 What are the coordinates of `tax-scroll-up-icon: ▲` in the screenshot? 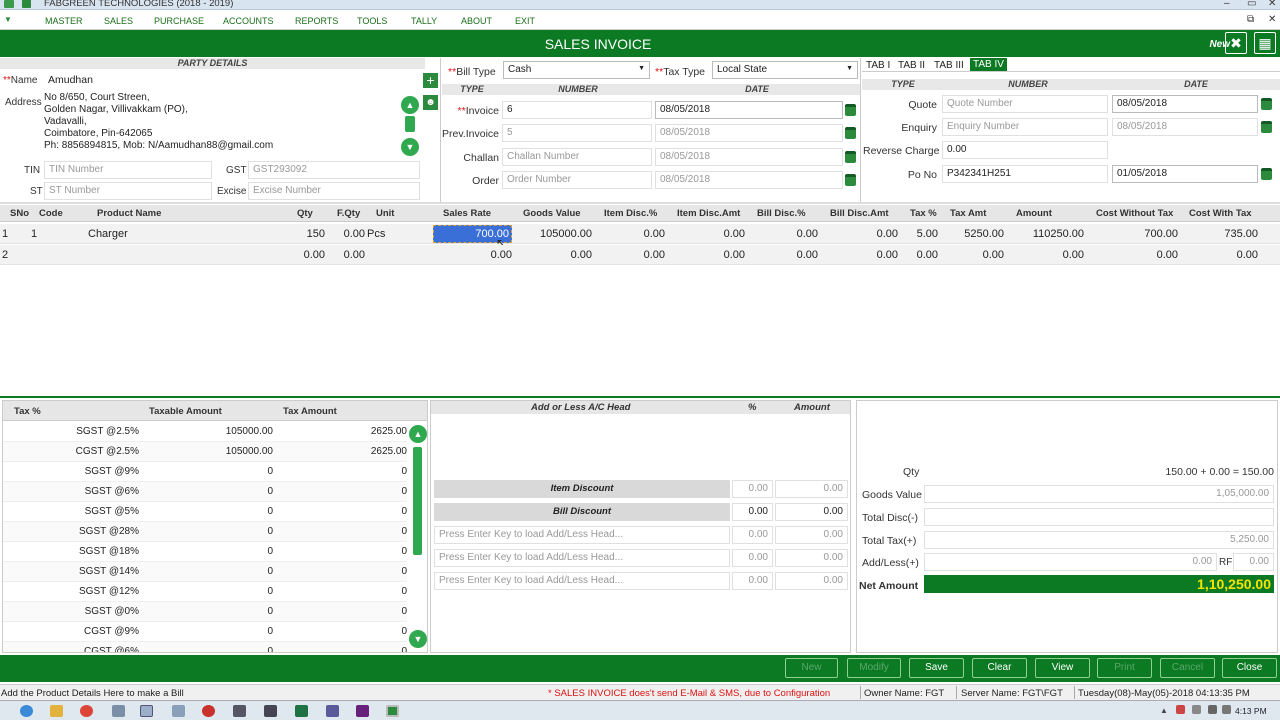 It's located at (418, 434).